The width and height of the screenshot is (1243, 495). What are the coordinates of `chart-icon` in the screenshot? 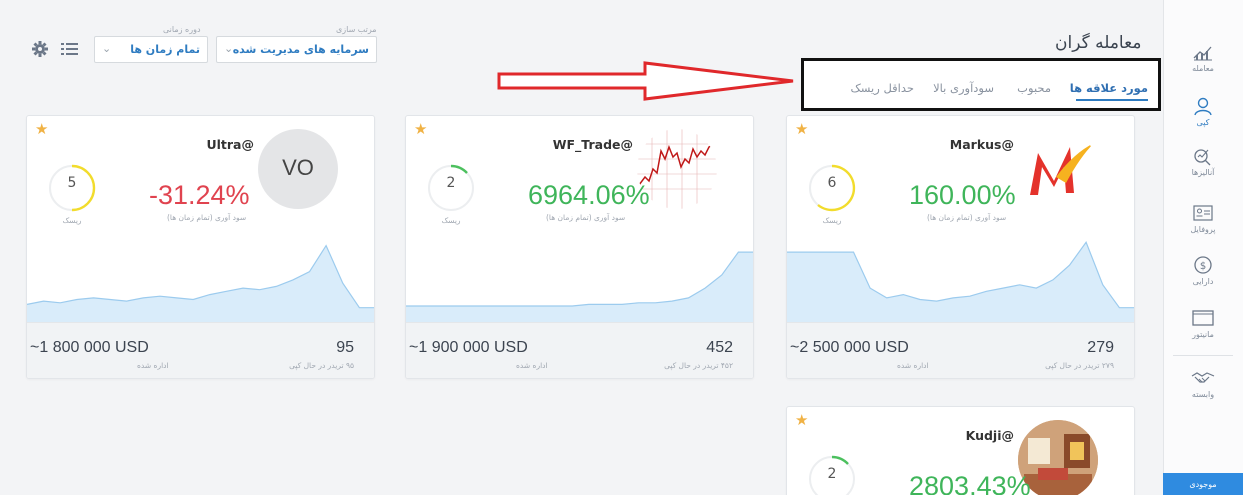 It's located at (1202, 53).